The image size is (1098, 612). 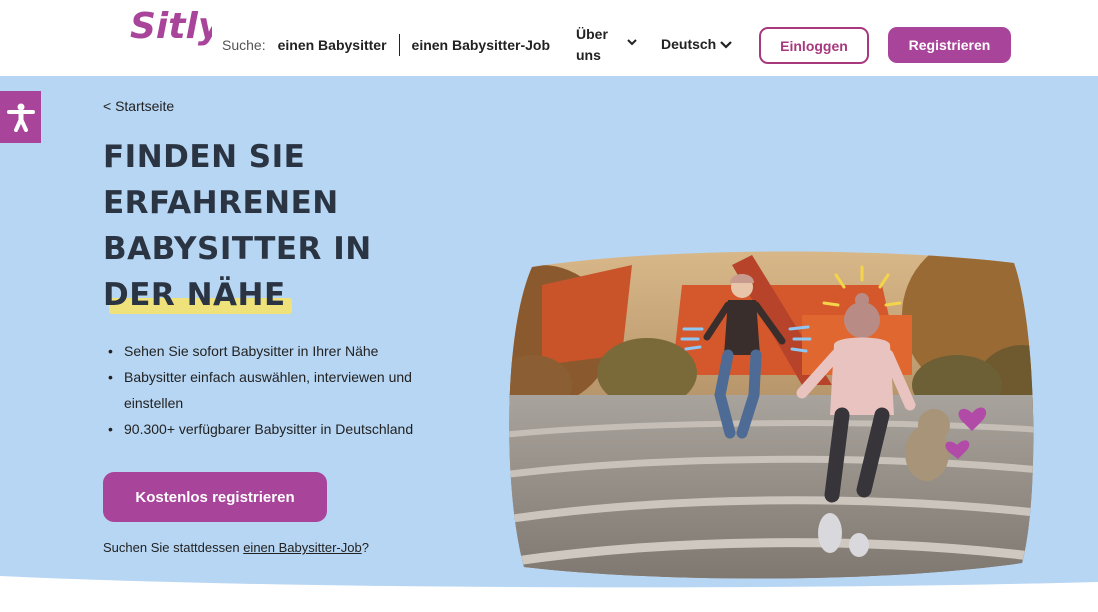 I want to click on headline-line: ERFAHRENEN, so click(x=221, y=203).